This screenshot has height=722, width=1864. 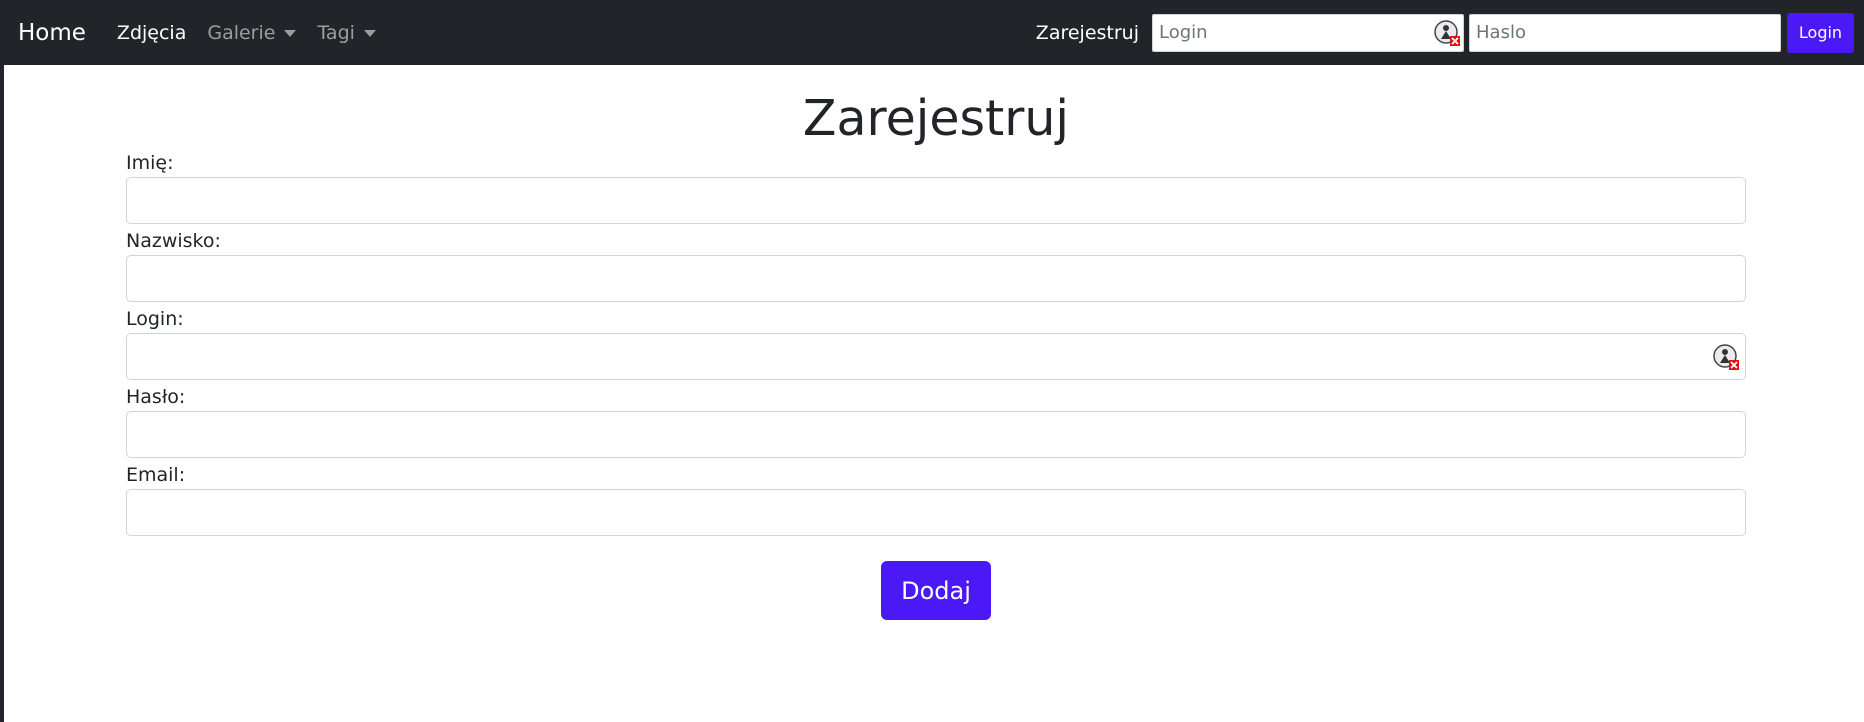 I want to click on field-first-name: Imię:, so click(x=936, y=187).